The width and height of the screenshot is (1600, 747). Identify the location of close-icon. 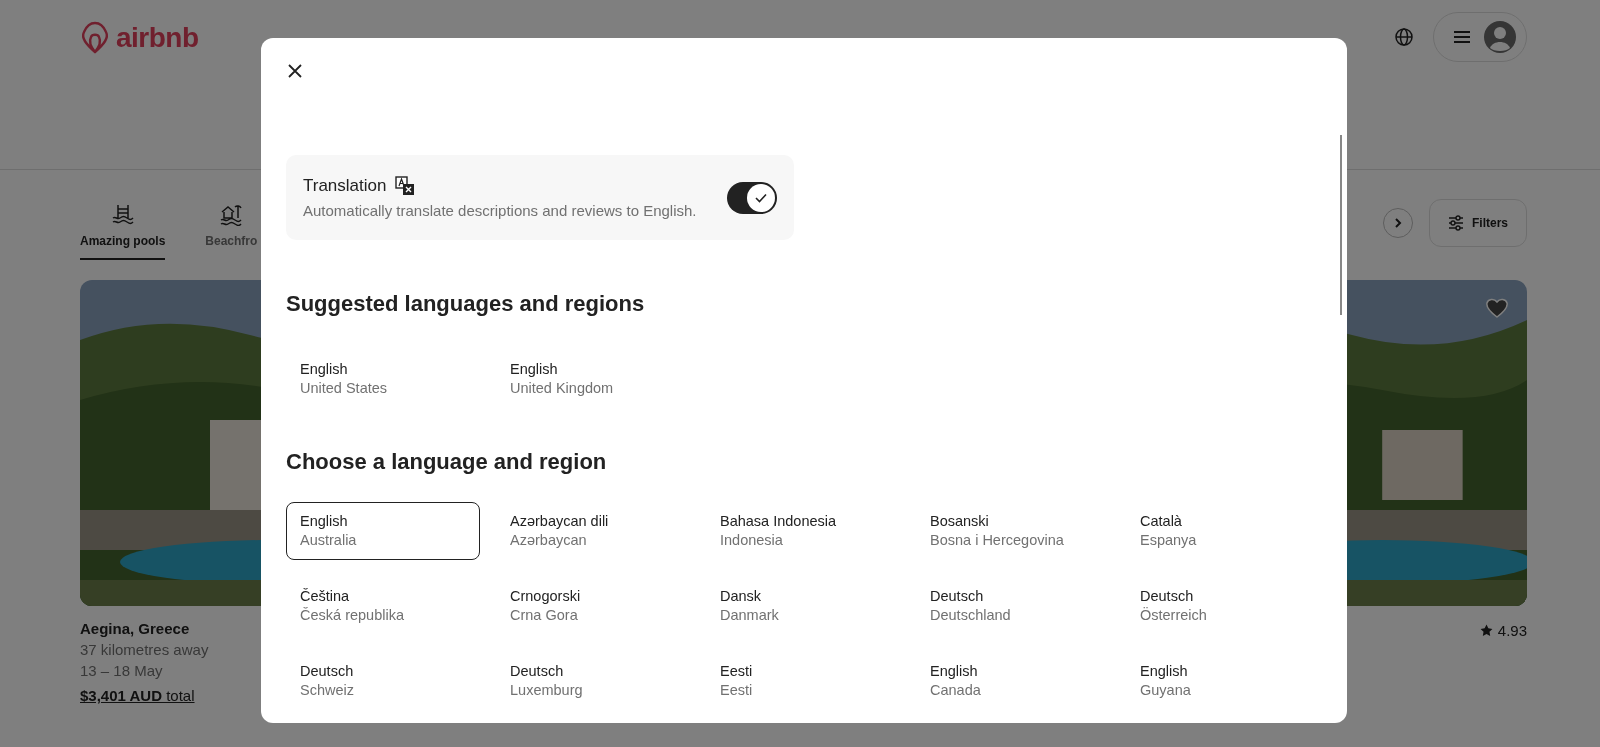
(295, 71).